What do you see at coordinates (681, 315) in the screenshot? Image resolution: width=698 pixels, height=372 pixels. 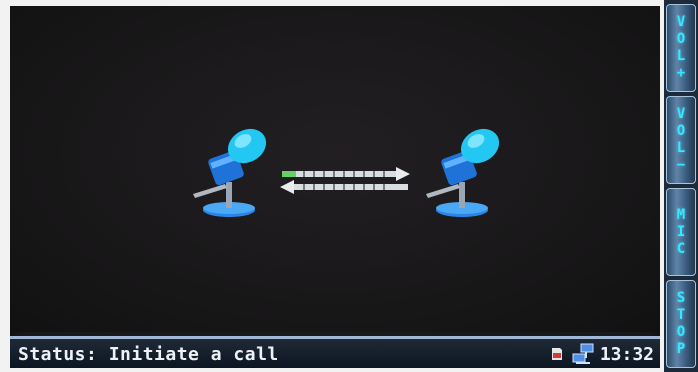 I see `button-letter: T` at bounding box center [681, 315].